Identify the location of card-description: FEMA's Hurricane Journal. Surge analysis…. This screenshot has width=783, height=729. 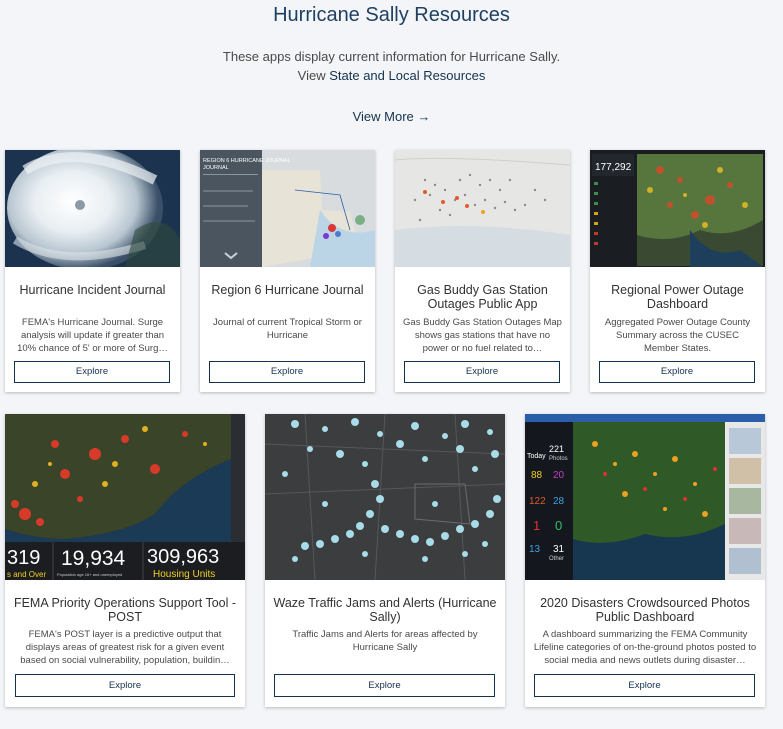
(92, 335).